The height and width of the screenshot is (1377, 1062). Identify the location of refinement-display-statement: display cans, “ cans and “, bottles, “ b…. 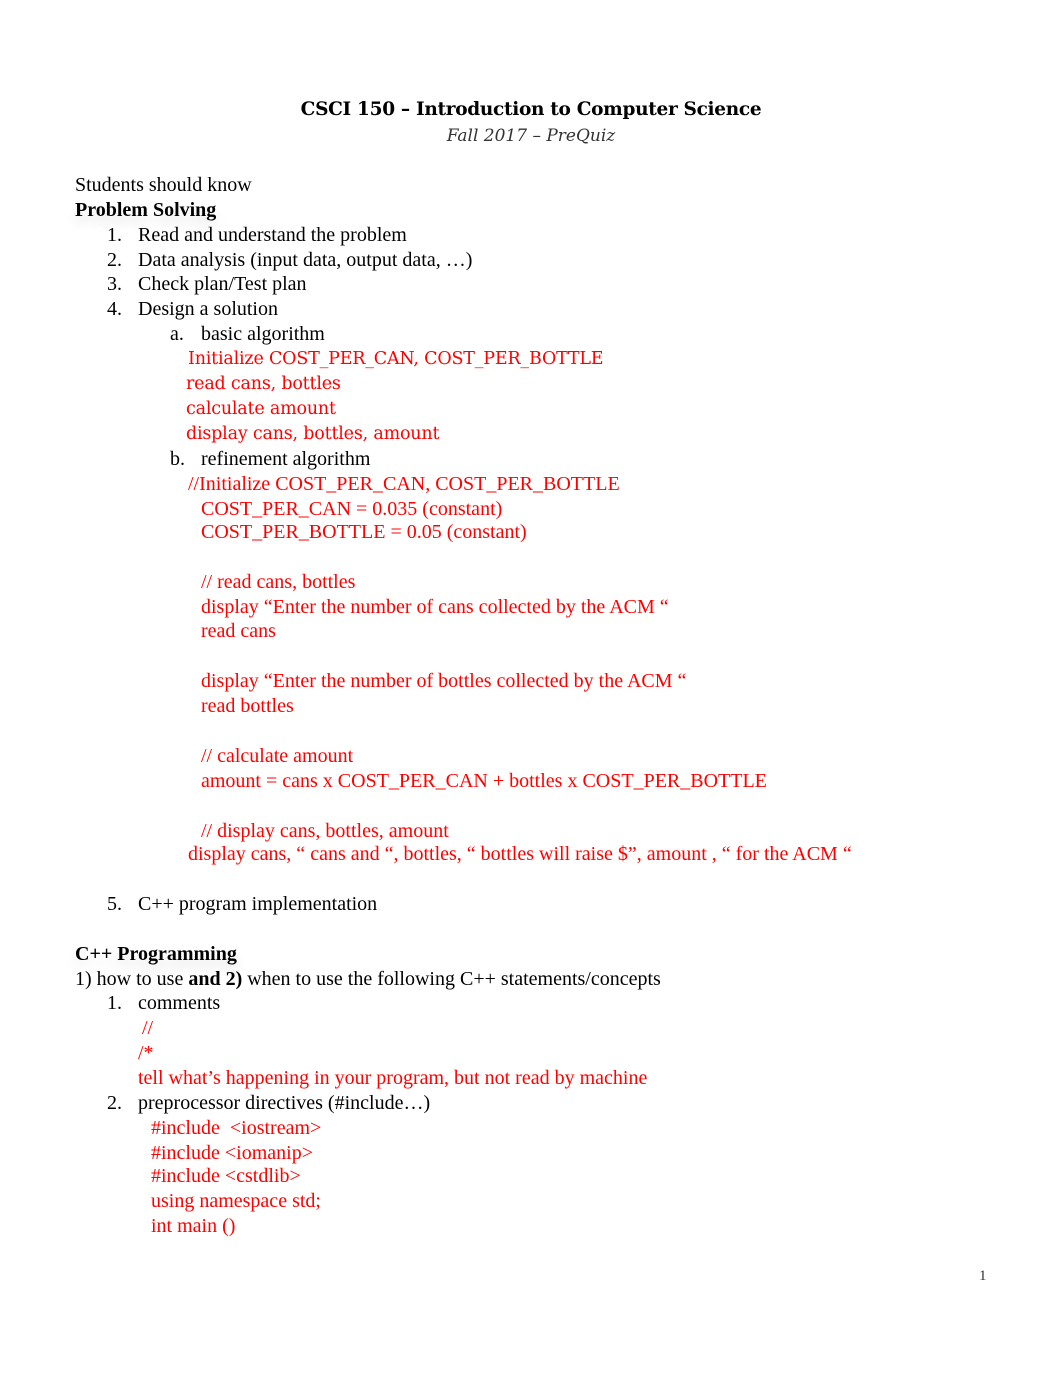
(520, 854).